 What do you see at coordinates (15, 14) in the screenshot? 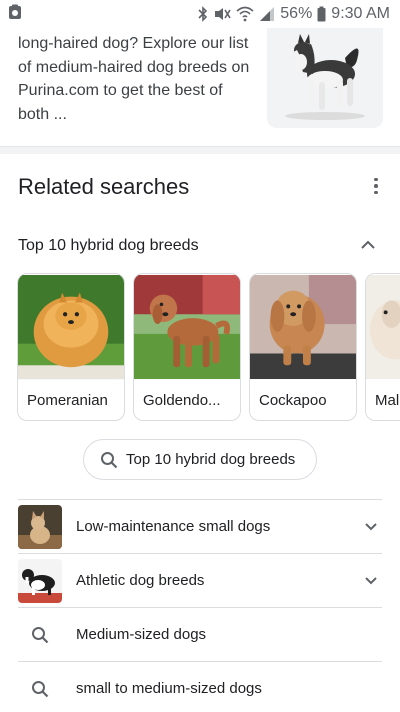
I see `notification-icon` at bounding box center [15, 14].